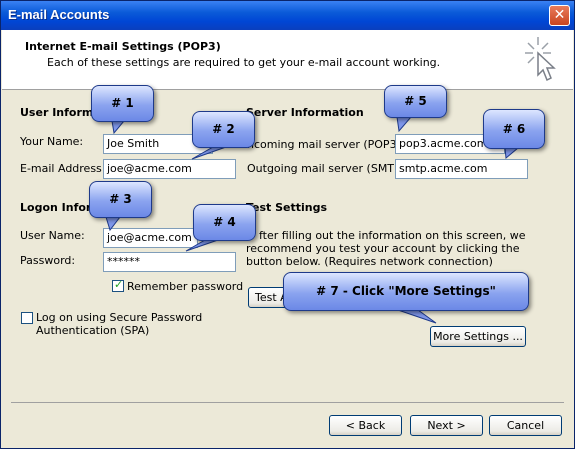 Image resolution: width=575 pixels, height=449 pixels. Describe the element at coordinates (48, 260) in the screenshot. I see `password-label: Password:` at that location.